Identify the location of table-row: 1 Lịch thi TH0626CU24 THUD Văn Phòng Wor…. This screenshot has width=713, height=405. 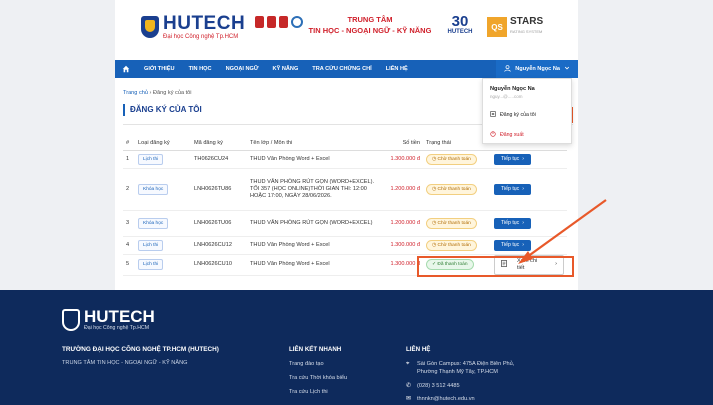
(345, 159).